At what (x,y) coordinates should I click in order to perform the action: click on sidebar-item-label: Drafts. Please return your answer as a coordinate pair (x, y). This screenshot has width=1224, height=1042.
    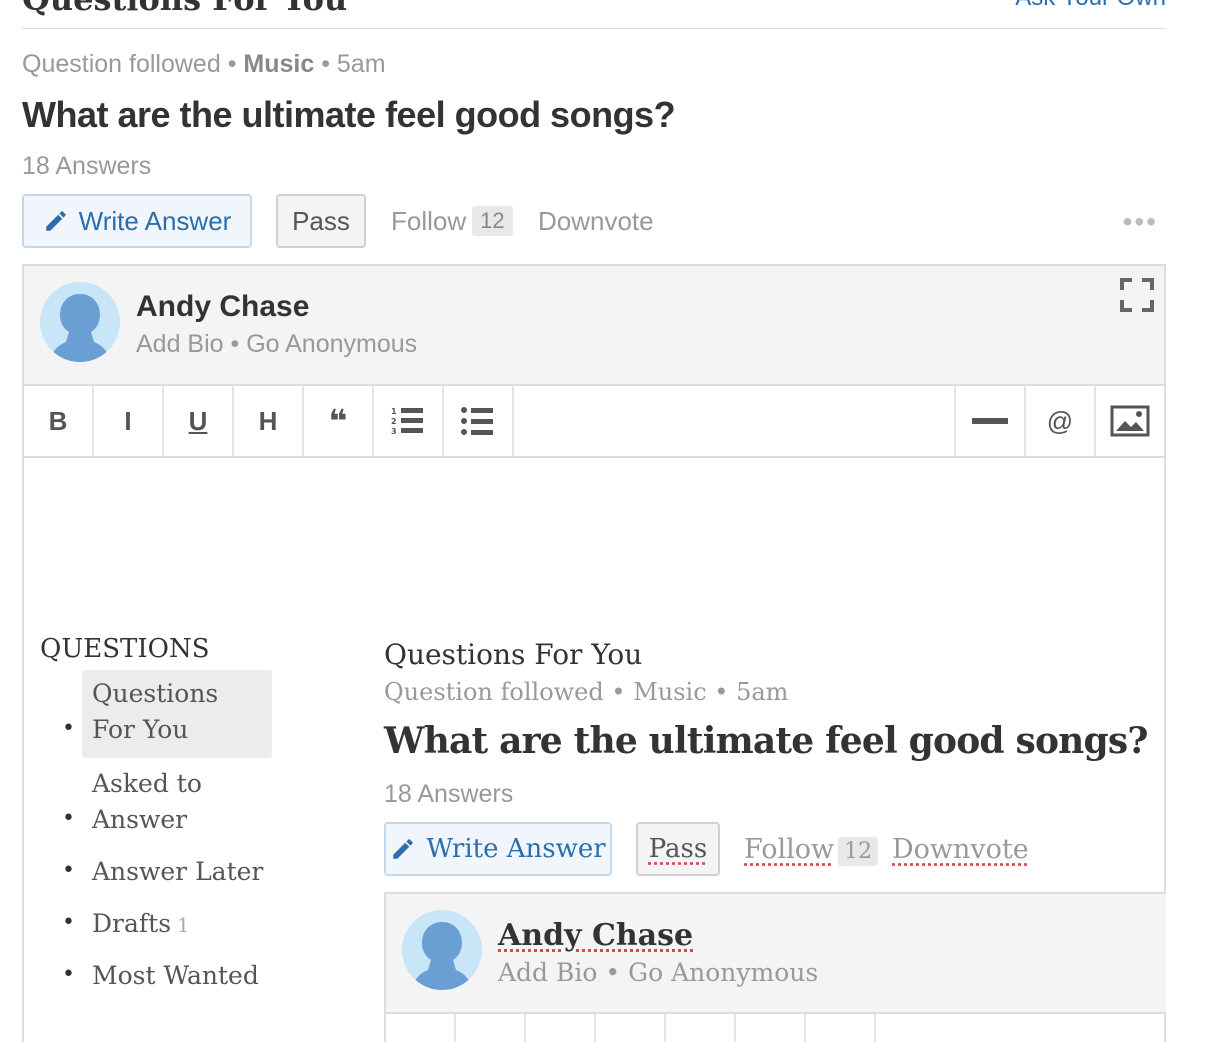
    Looking at the image, I should click on (131, 923).